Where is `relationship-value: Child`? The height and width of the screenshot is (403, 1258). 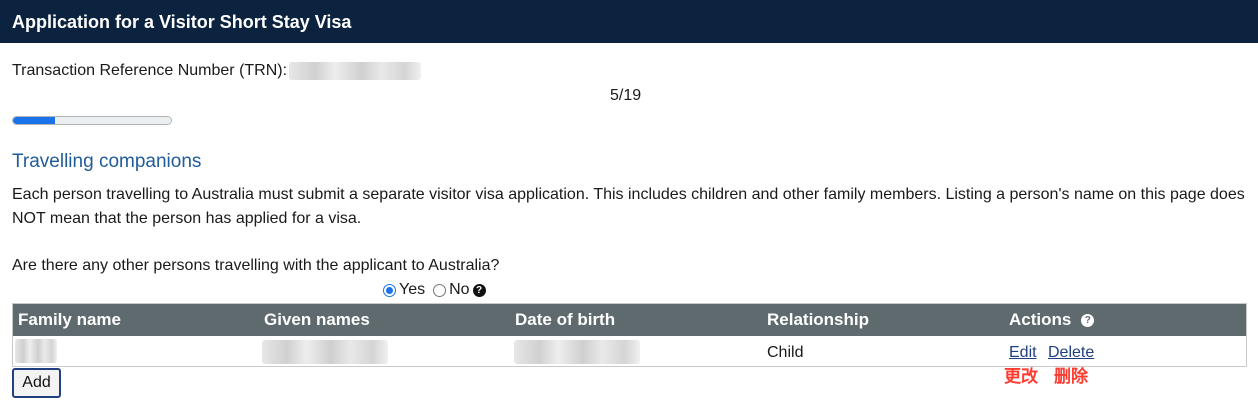
relationship-value: Child is located at coordinates (785, 352).